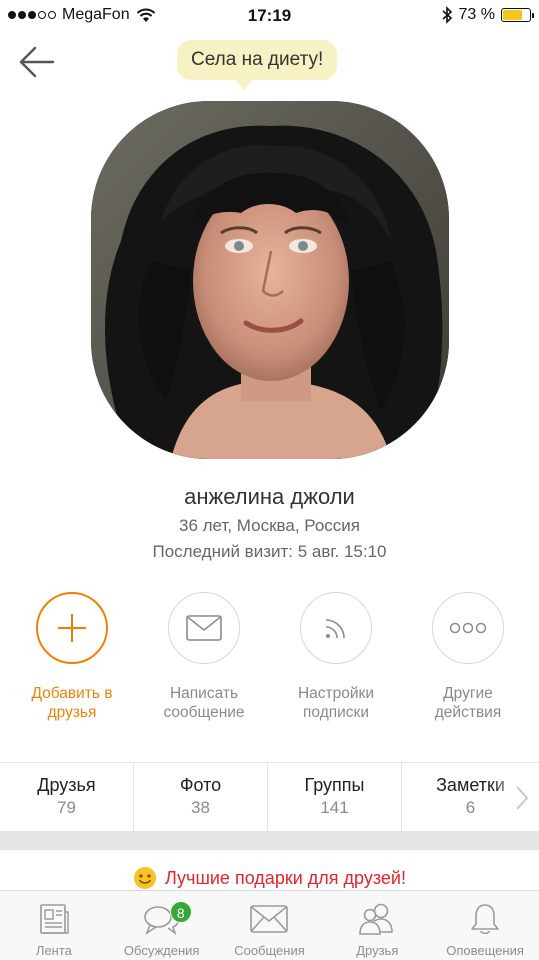 This screenshot has height=960, width=539. I want to click on add-friend-circle, so click(72, 628).